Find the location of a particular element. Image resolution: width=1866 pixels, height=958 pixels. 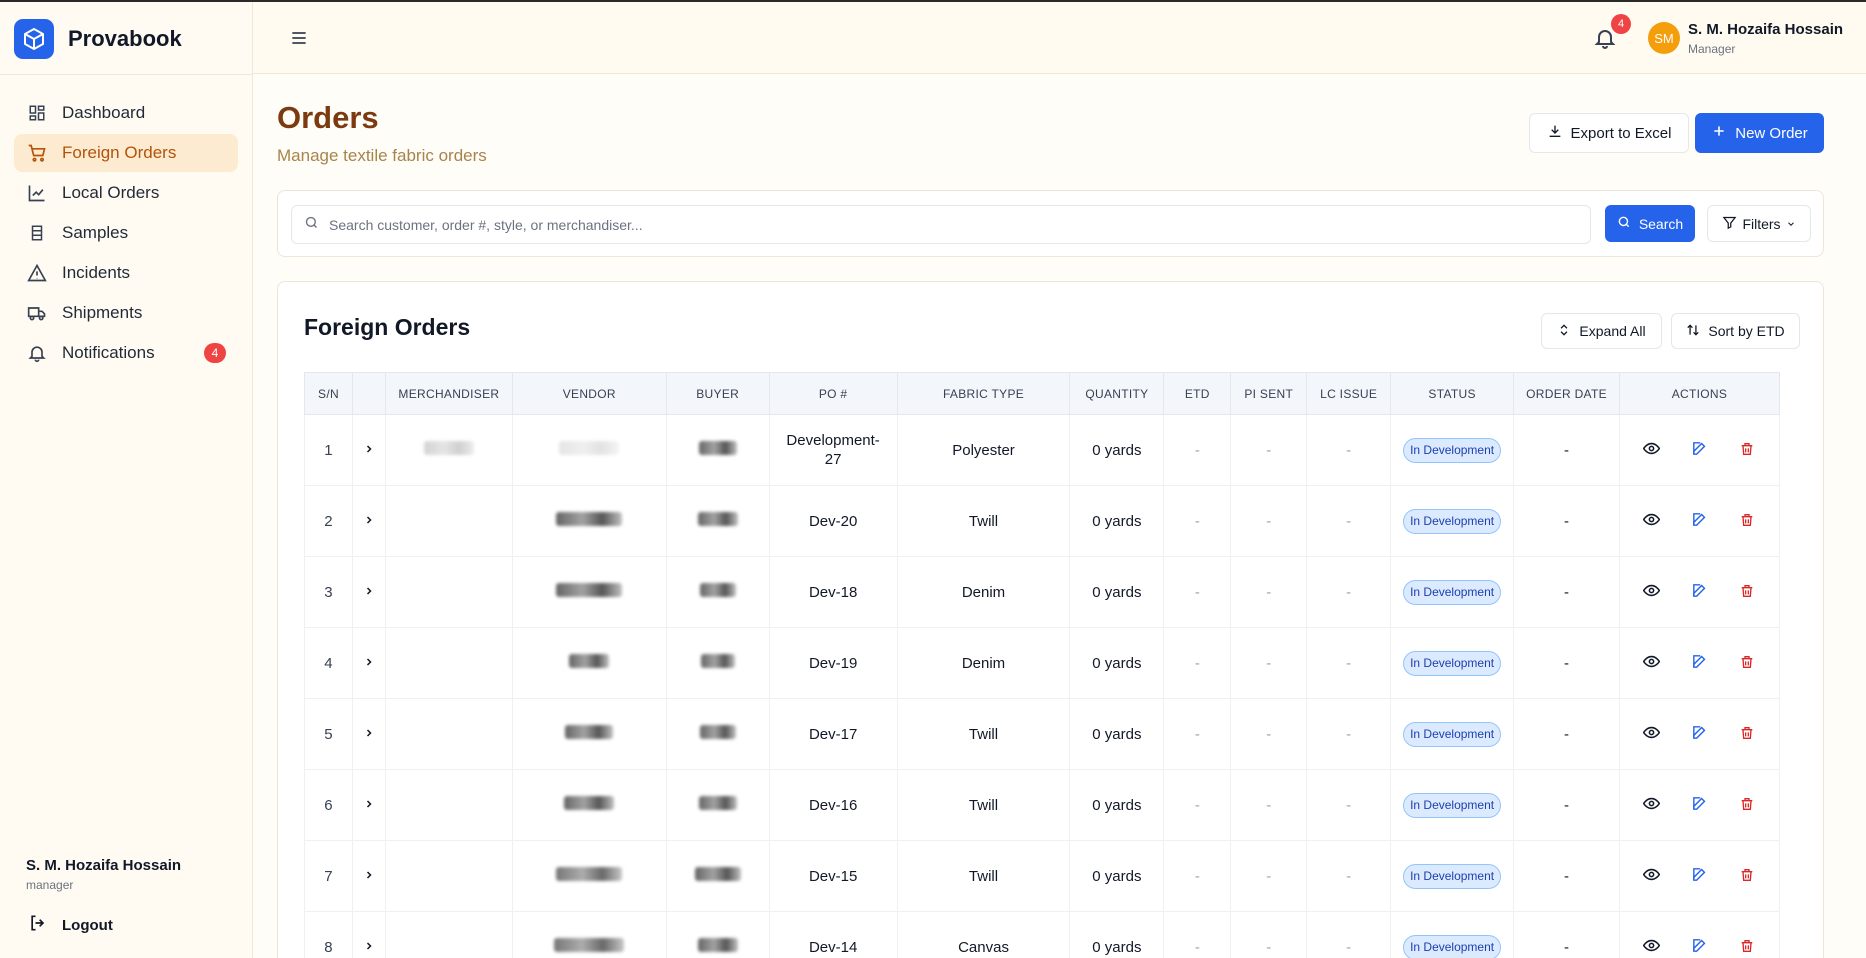

sidebar-item-samples: Samples is located at coordinates (126, 233).